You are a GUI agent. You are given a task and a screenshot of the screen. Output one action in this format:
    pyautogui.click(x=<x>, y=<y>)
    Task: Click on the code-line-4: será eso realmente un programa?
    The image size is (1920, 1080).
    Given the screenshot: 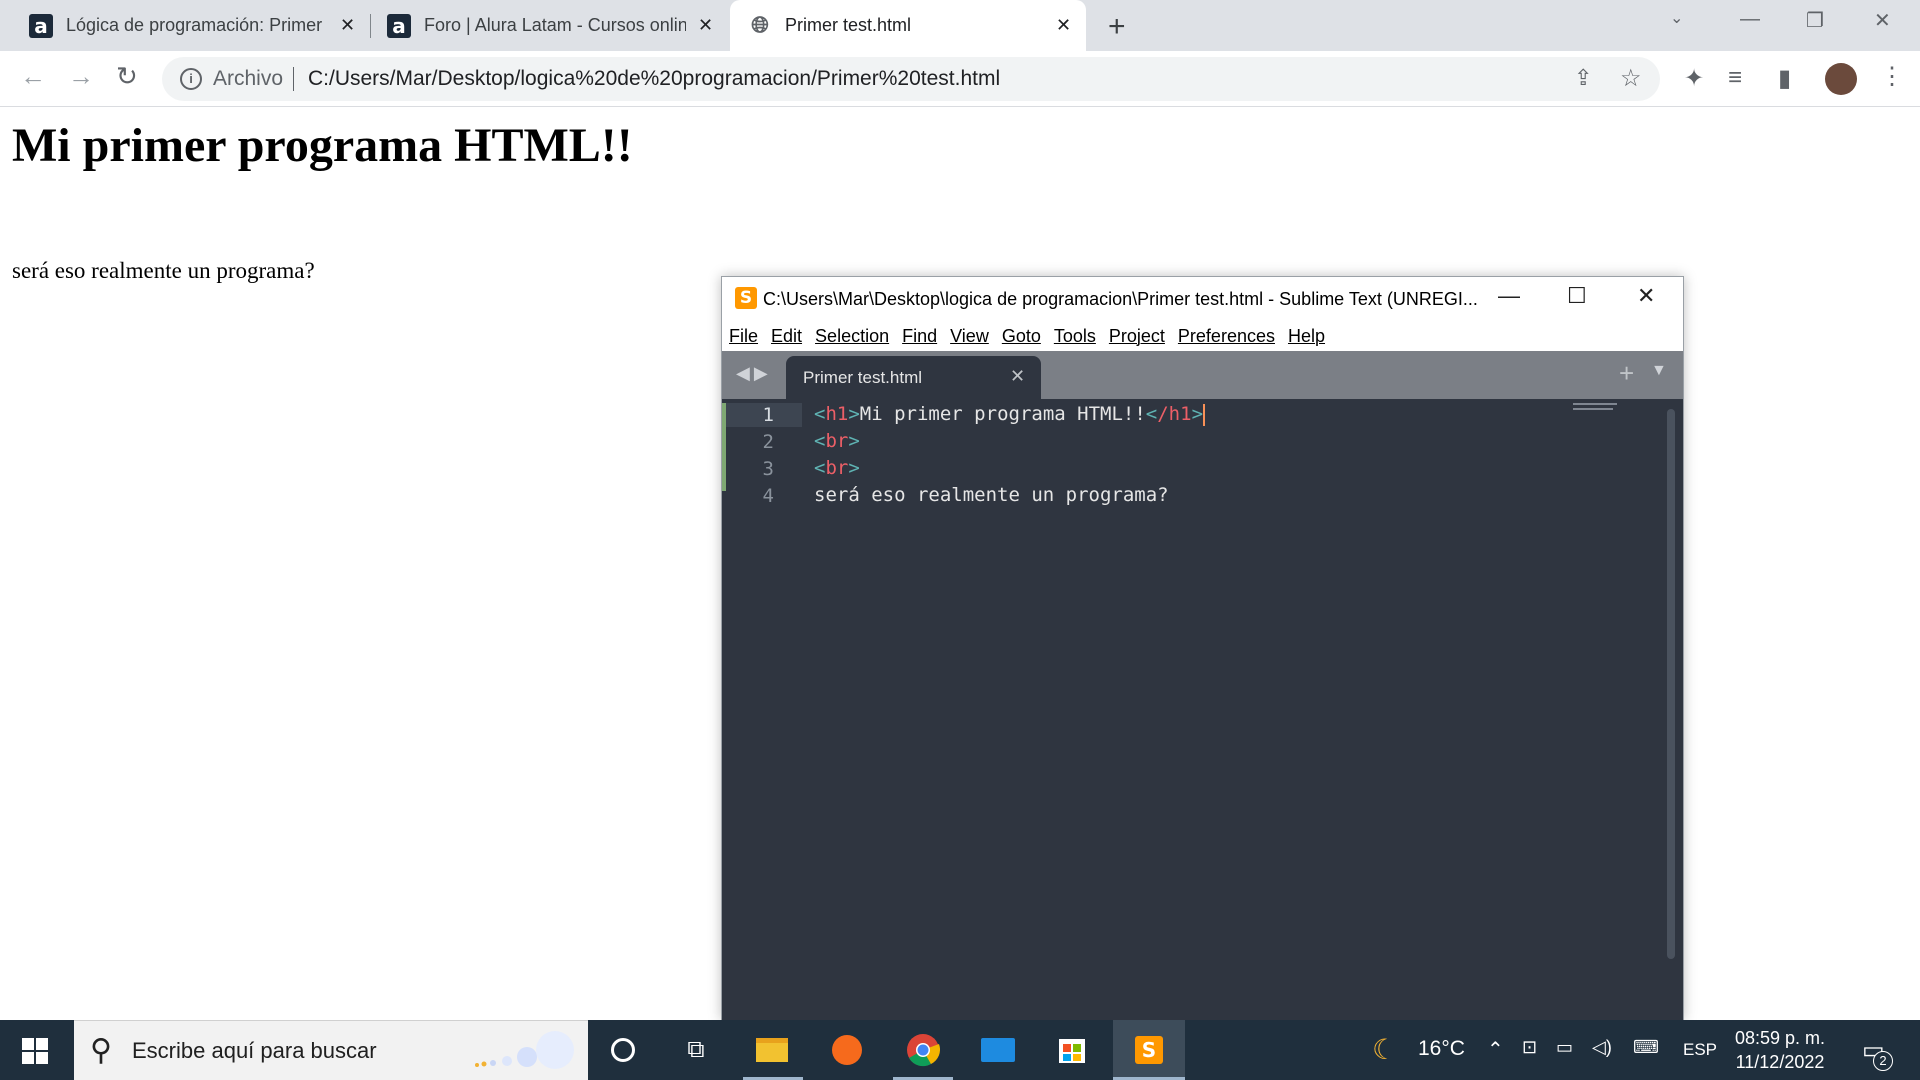 What is the action you would take?
    pyautogui.click(x=991, y=495)
    